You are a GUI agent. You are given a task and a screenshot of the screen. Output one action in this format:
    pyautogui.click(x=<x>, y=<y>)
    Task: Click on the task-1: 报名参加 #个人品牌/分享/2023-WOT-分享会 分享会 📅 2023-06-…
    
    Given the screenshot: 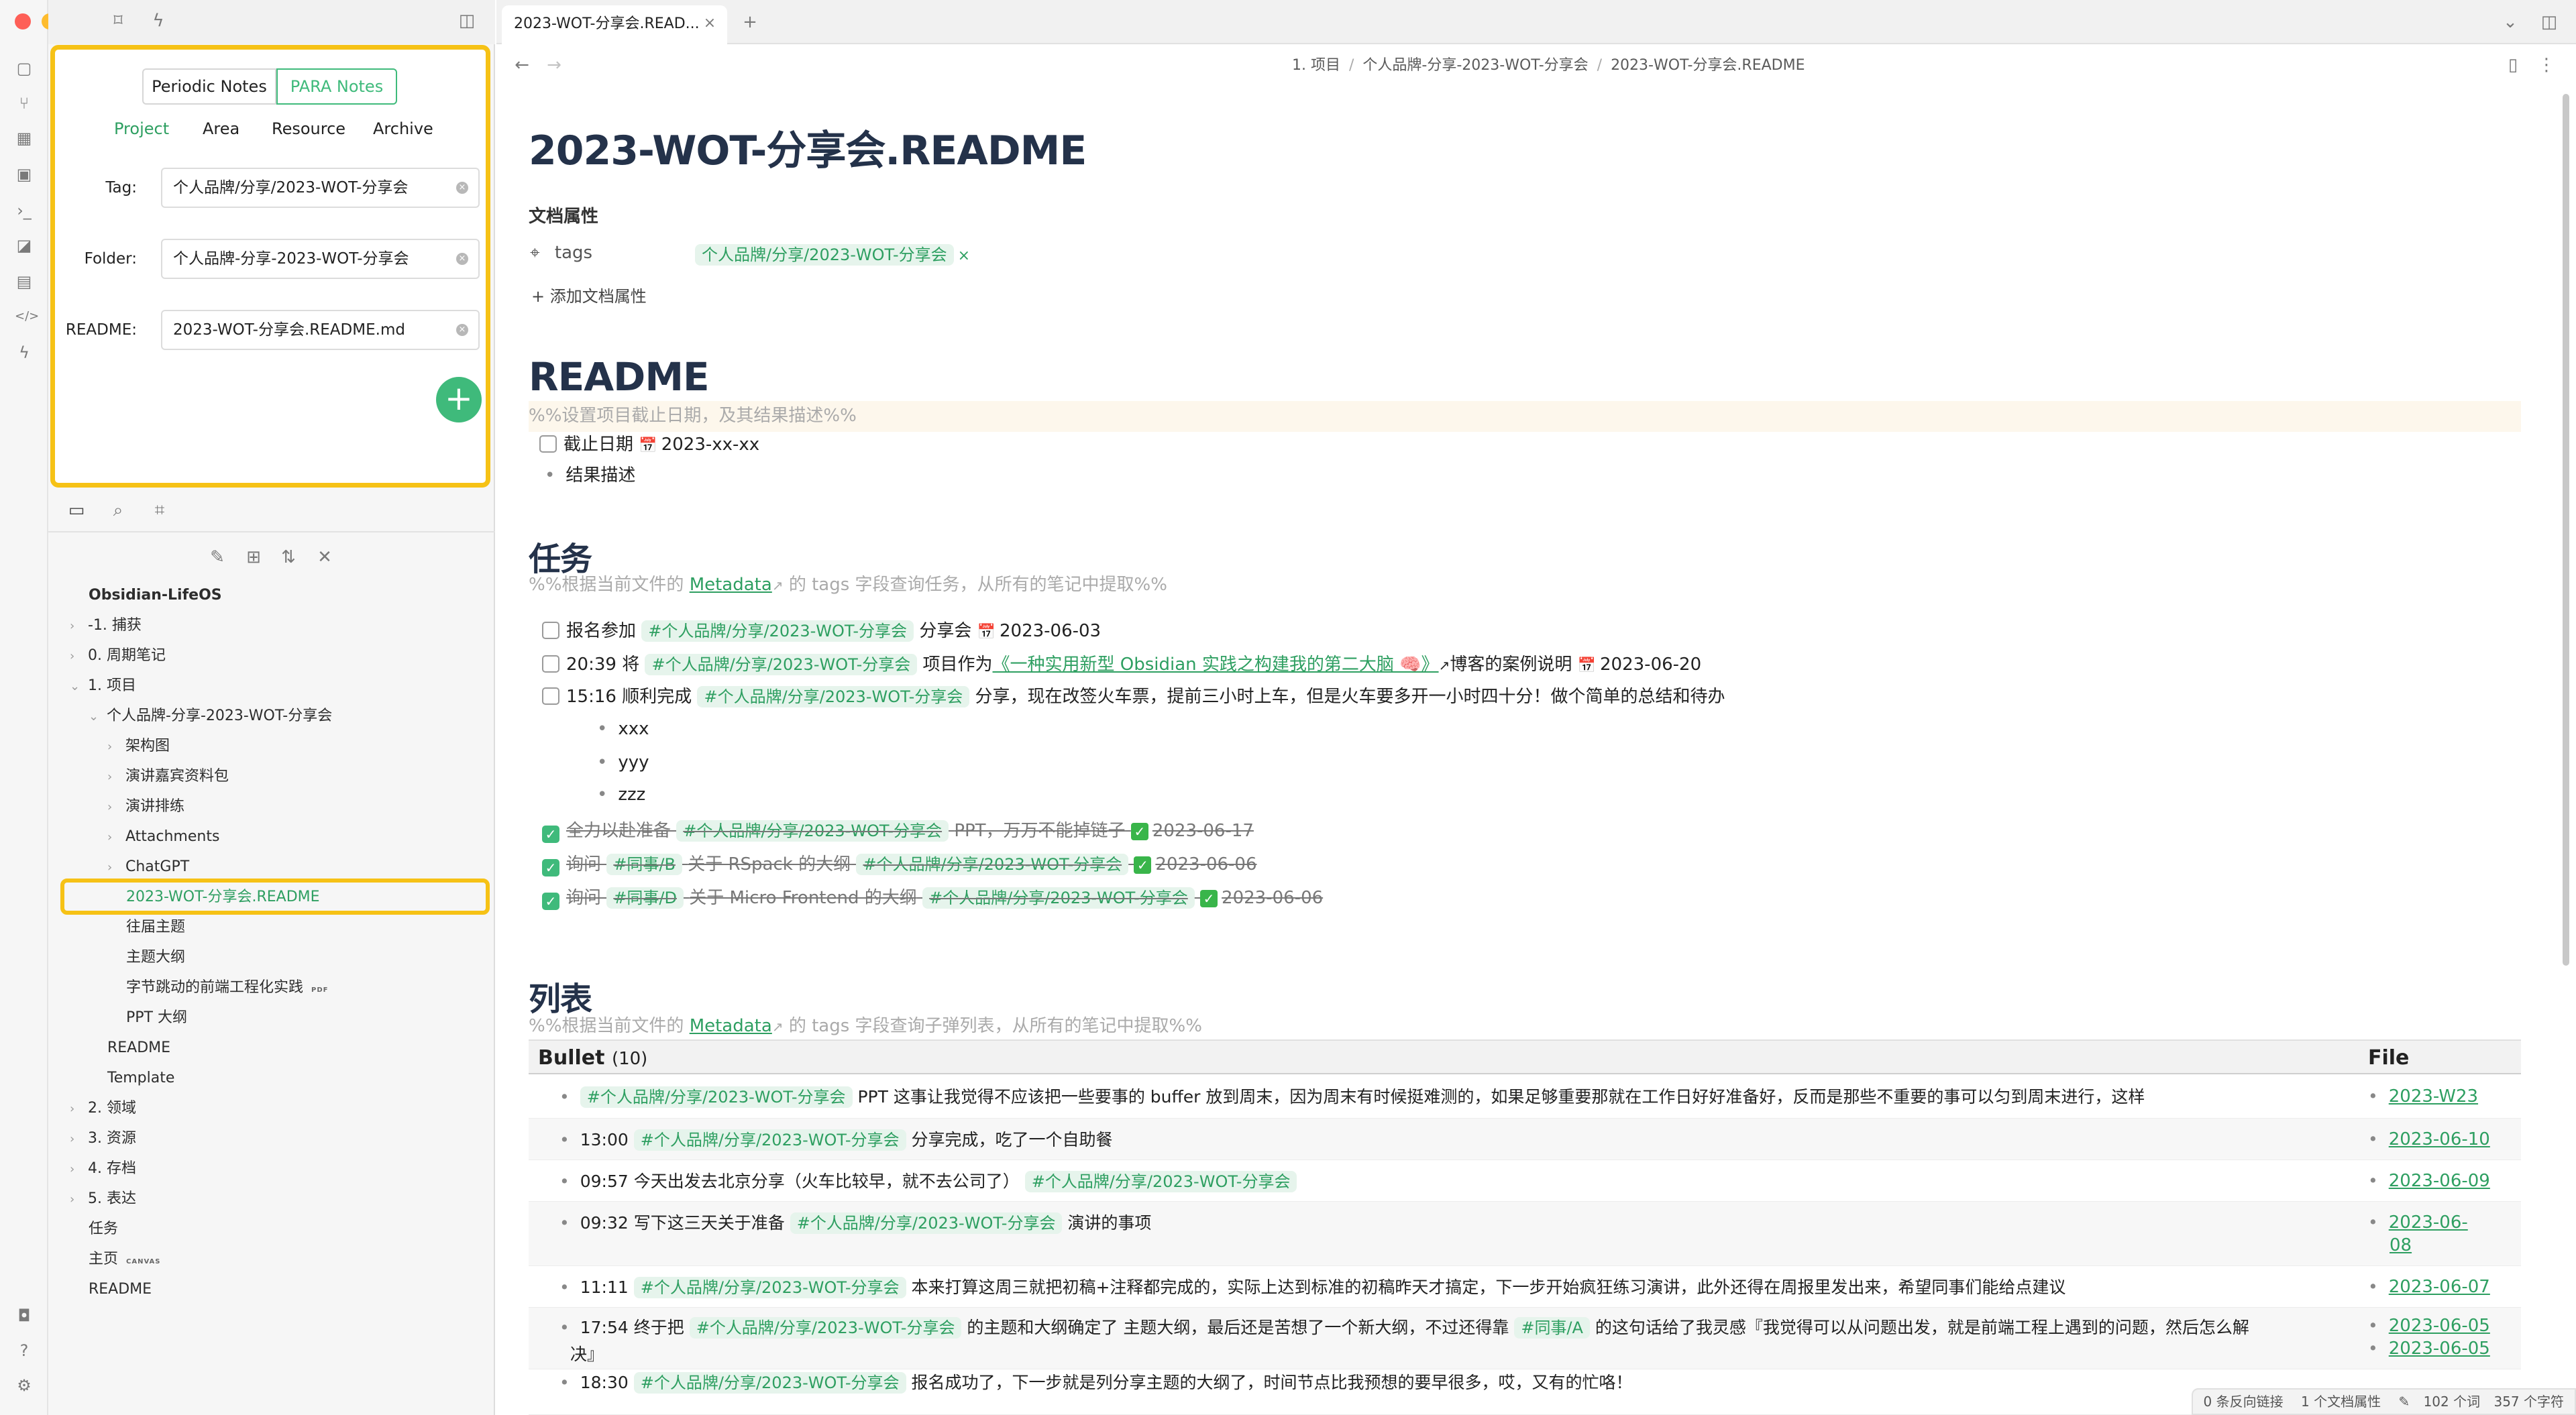 What is the action you would take?
    pyautogui.click(x=821, y=631)
    